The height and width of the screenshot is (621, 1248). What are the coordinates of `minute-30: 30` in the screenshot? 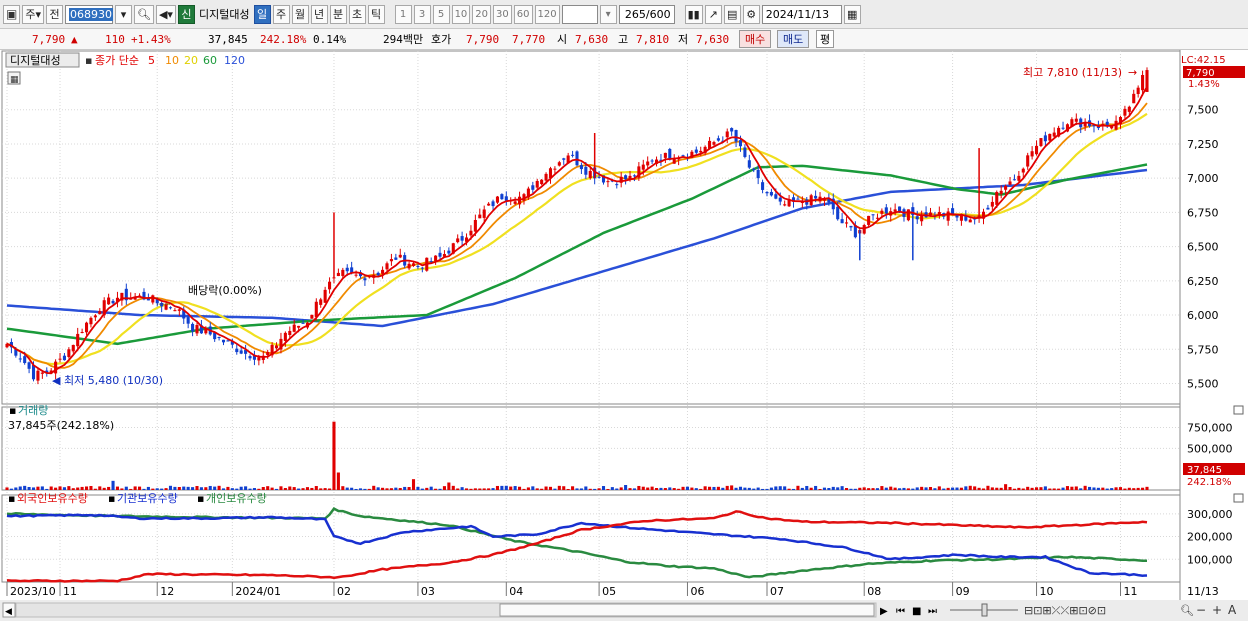 It's located at (502, 14).